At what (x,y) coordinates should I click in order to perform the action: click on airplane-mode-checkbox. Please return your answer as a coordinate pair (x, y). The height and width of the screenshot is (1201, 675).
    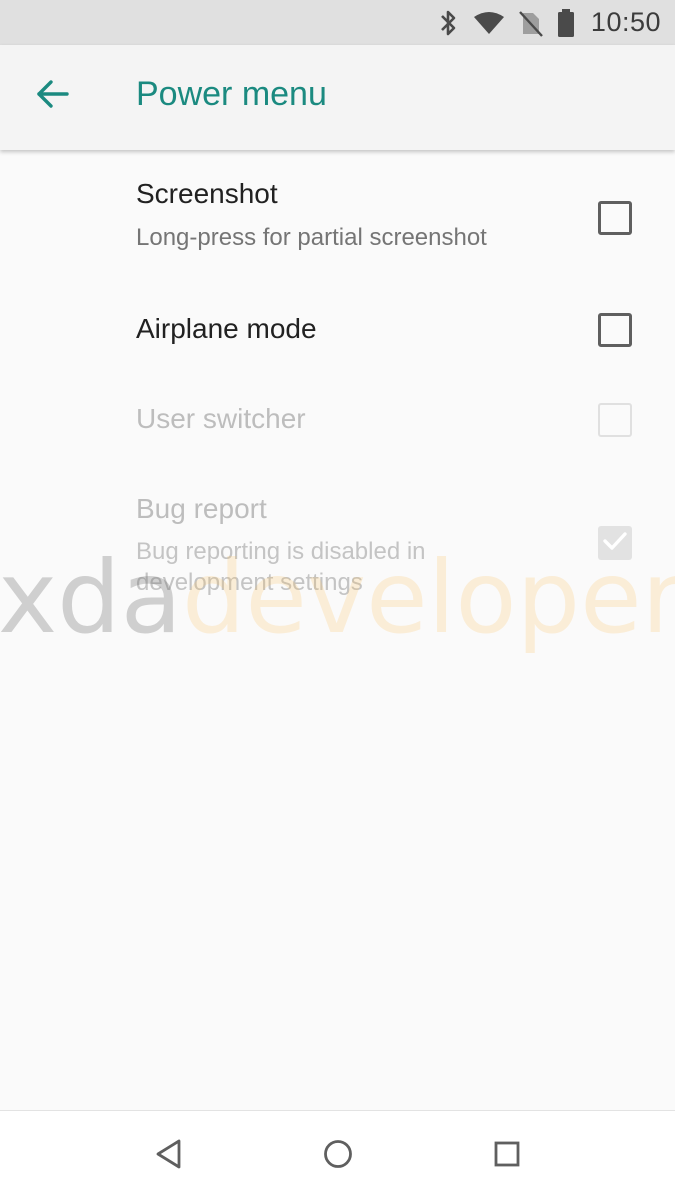
    Looking at the image, I should click on (615, 330).